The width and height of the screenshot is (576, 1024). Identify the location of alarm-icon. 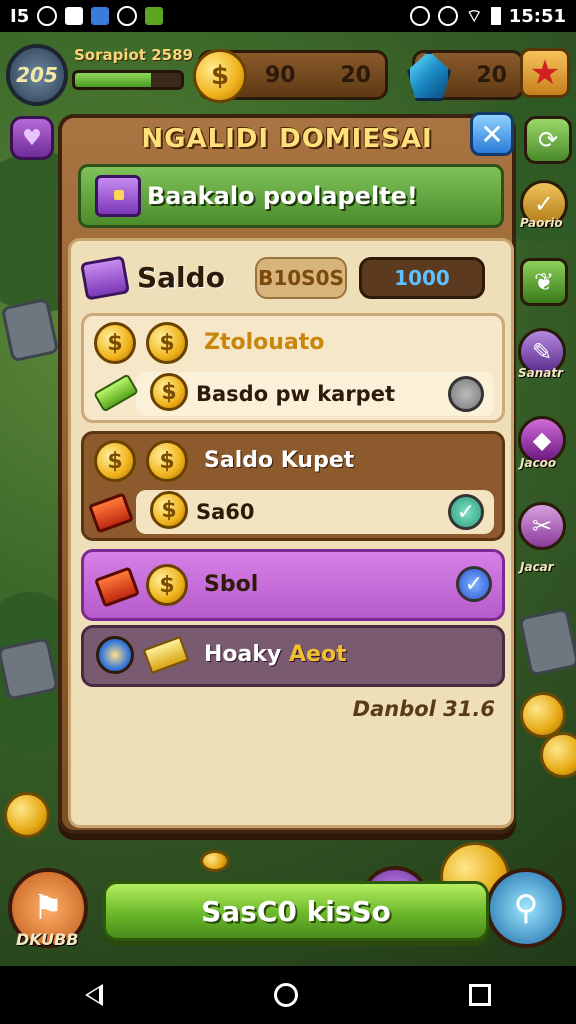
(419, 16).